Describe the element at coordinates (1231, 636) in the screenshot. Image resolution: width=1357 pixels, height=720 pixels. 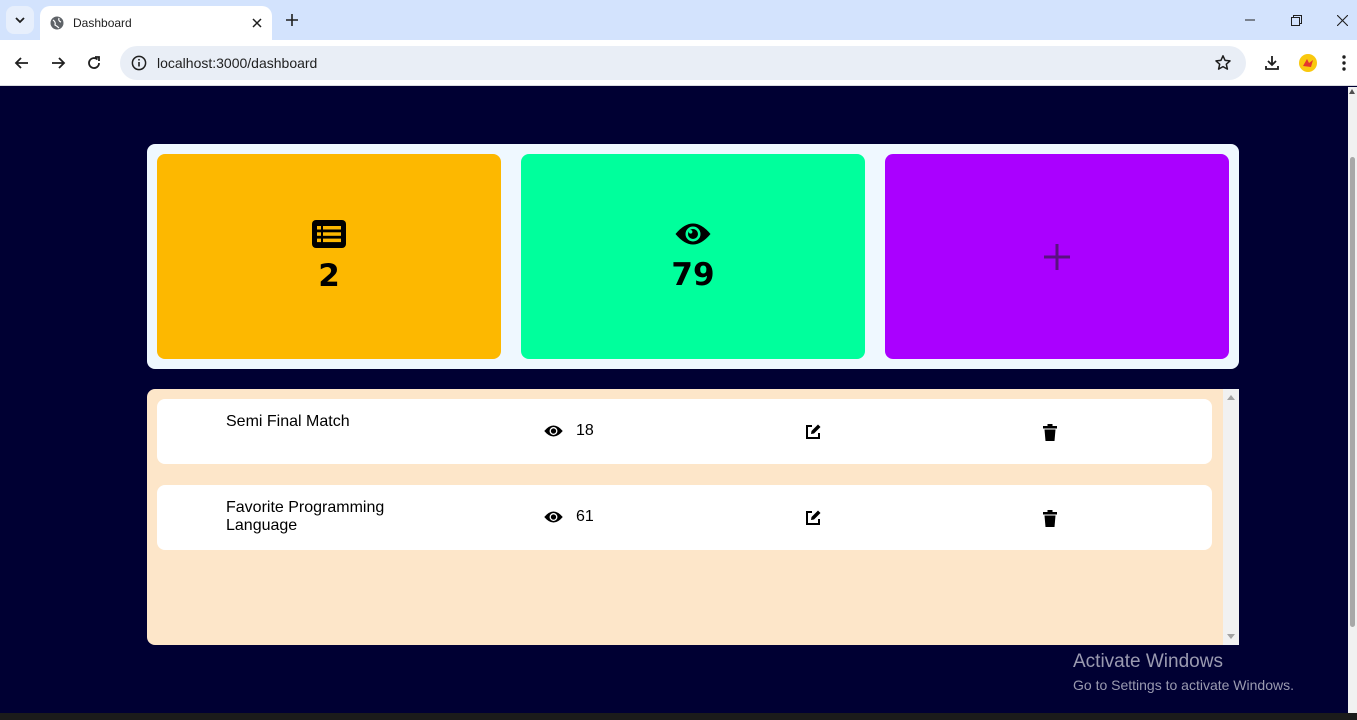
I see `list-scroll-down-arrow` at that location.